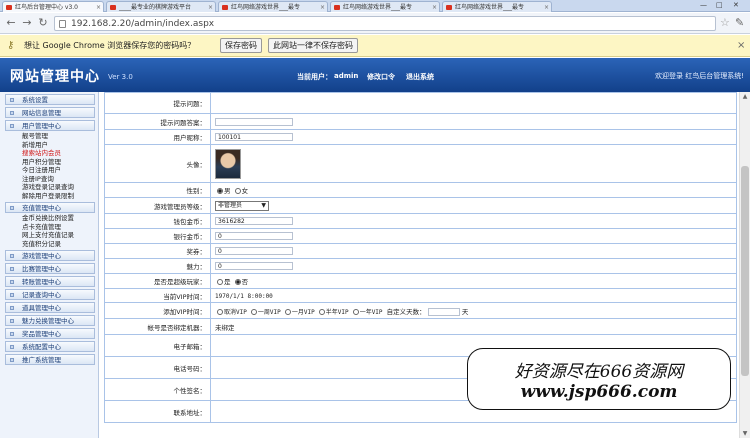  What do you see at coordinates (321, 311) in the screenshot?
I see `vip-halfyear-radio` at bounding box center [321, 311].